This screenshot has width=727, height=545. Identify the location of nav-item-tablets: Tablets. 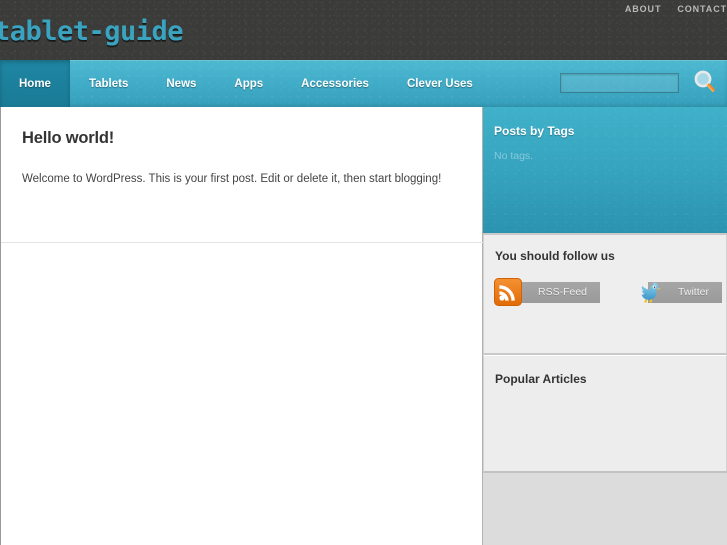
(108, 83).